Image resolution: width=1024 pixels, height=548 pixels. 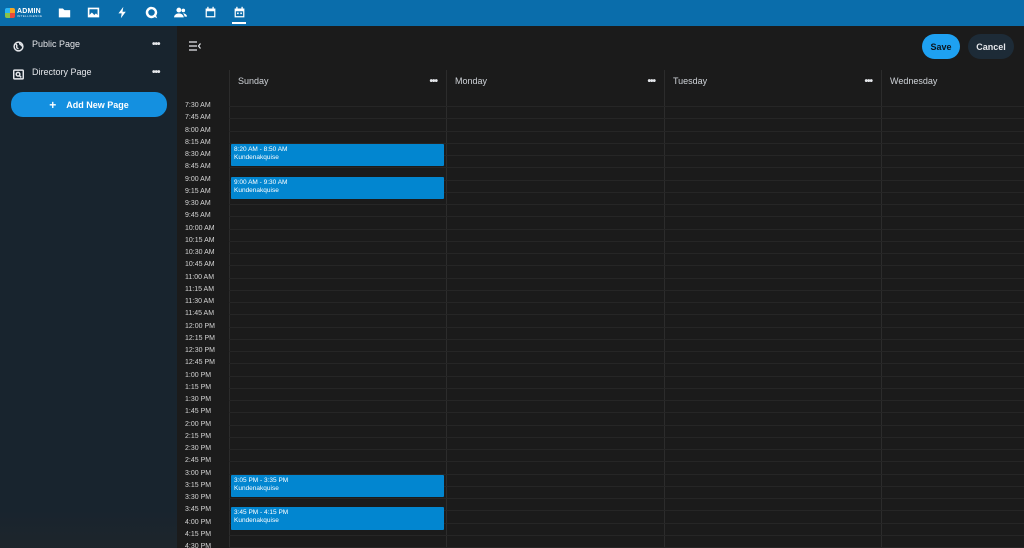 What do you see at coordinates (338, 81) in the screenshot?
I see `day-header-sunday: Sunday •••` at bounding box center [338, 81].